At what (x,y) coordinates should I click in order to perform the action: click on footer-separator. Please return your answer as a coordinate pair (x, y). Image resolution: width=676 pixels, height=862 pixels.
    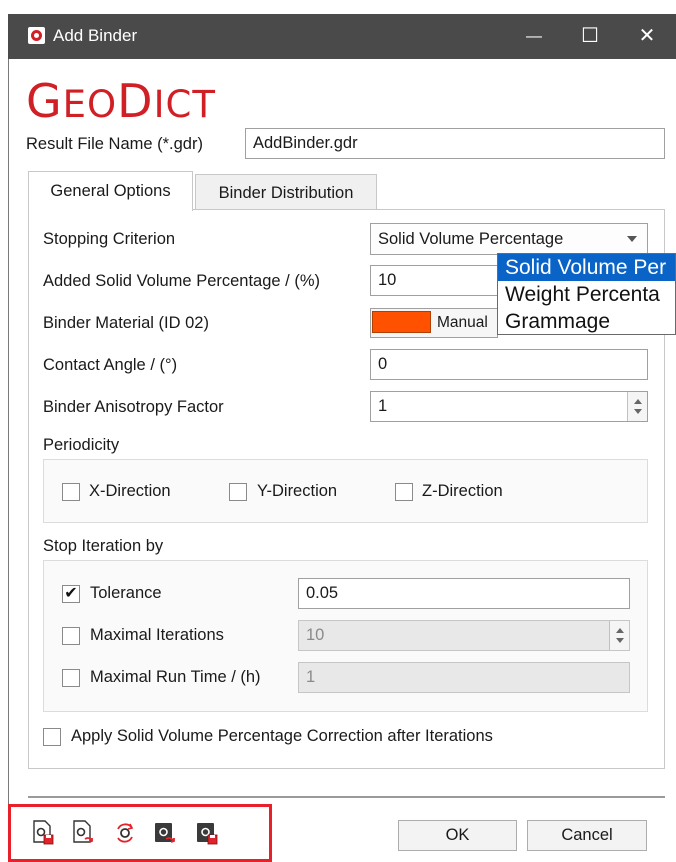
    Looking at the image, I should click on (346, 797).